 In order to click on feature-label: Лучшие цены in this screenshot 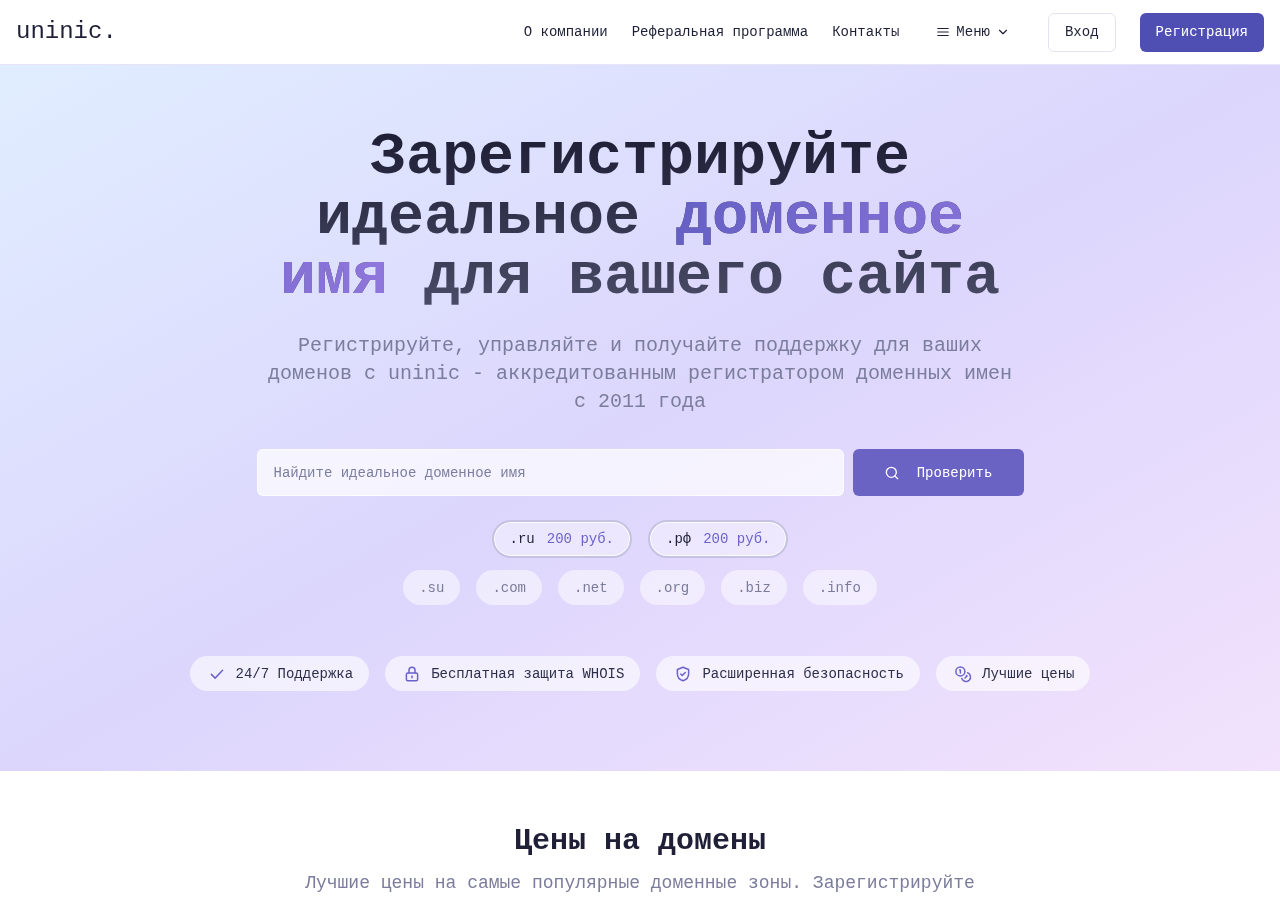, I will do `click(1028, 674)`.